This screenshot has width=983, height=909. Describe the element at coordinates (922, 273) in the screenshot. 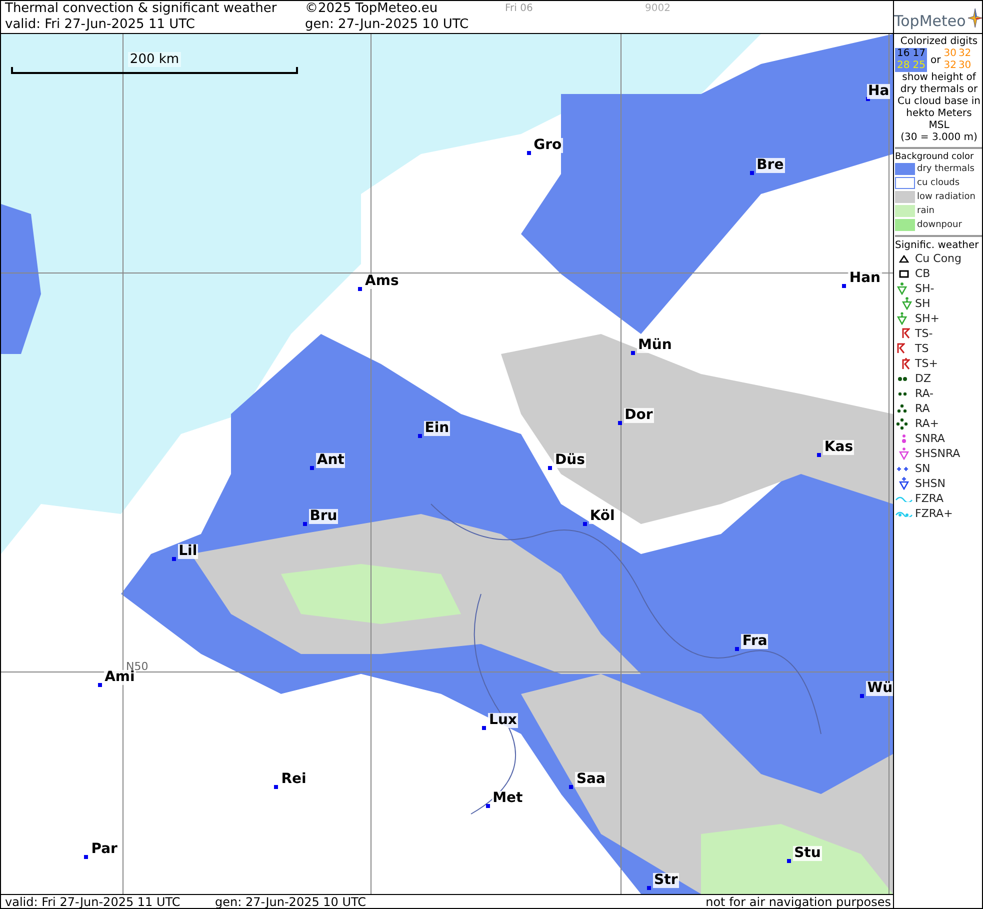

I see `legend-label: CB` at that location.